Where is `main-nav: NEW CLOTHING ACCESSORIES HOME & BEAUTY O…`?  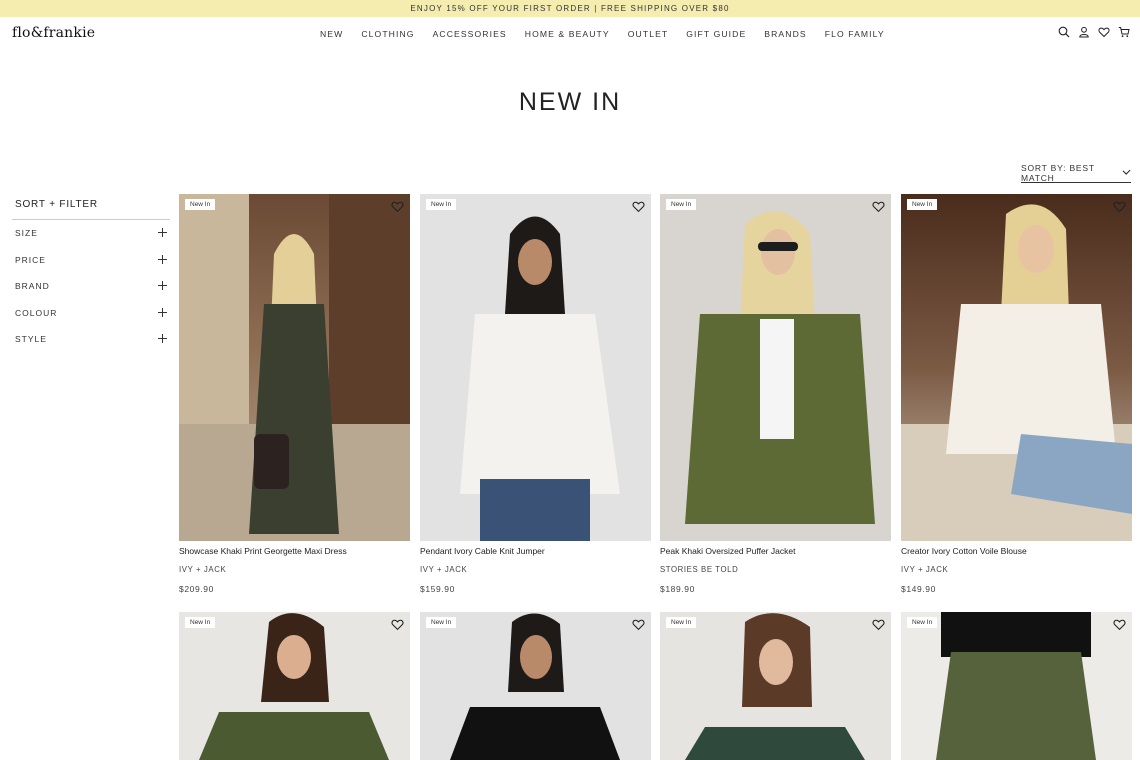
main-nav: NEW CLOTHING ACCESSORIES HOME & BEAUTY O… is located at coordinates (611, 34).